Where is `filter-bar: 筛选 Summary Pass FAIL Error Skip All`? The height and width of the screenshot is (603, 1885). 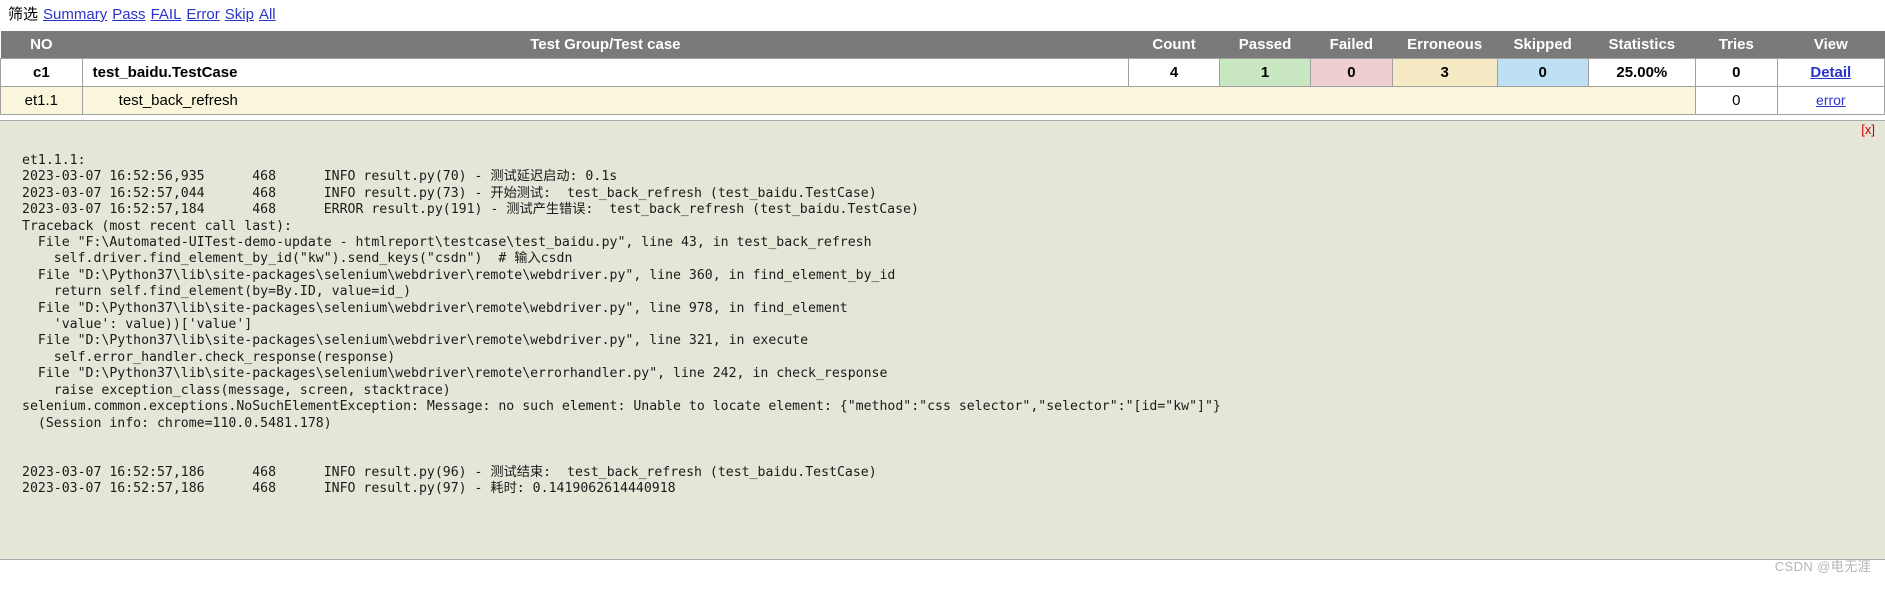 filter-bar: 筛选 Summary Pass FAIL Error Skip All is located at coordinates (942, 15).